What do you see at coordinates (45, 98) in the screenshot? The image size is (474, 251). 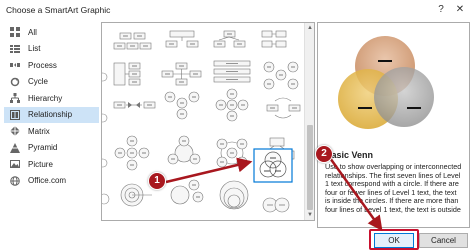 I see `category-label: Hierarchy` at bounding box center [45, 98].